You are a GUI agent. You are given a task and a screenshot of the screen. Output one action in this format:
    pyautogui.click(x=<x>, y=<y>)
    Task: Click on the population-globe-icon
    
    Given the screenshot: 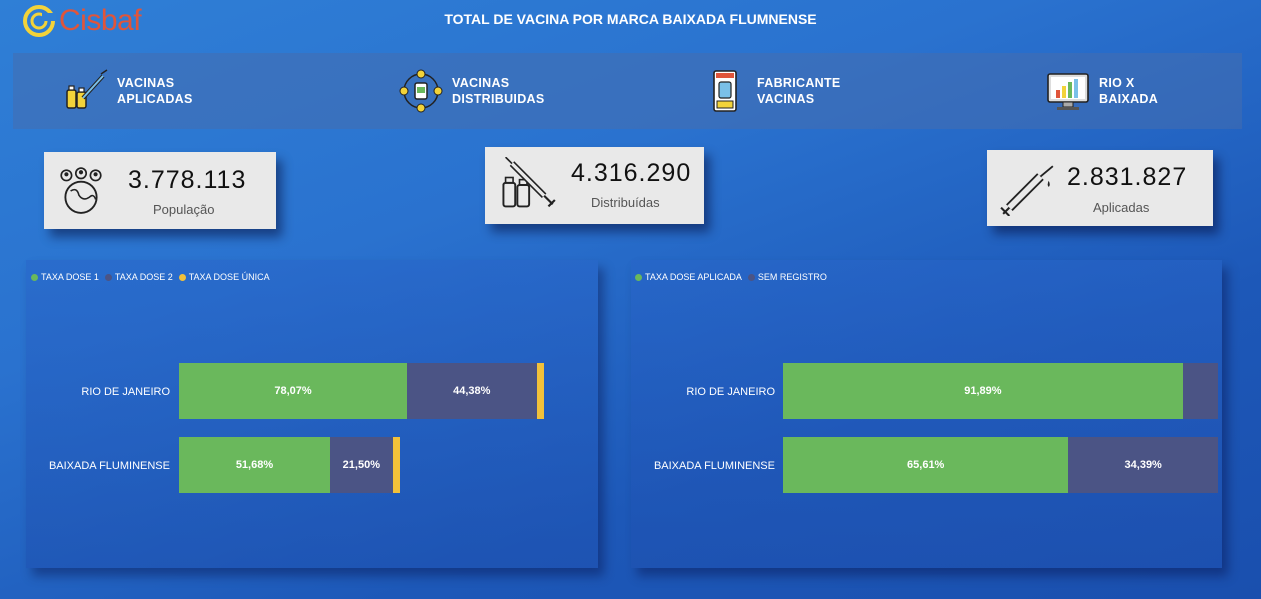 What is the action you would take?
    pyautogui.click(x=81, y=190)
    